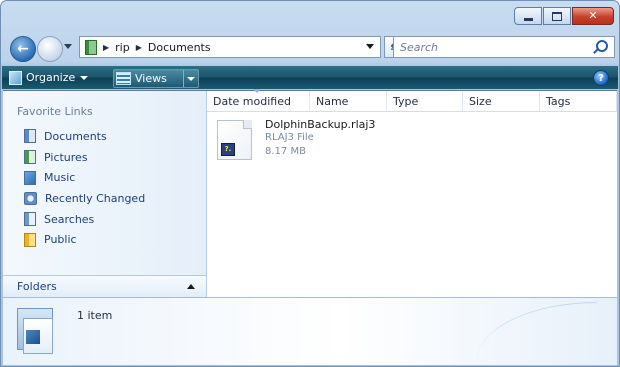  I want to click on favorite-link-label: Music, so click(60, 178).